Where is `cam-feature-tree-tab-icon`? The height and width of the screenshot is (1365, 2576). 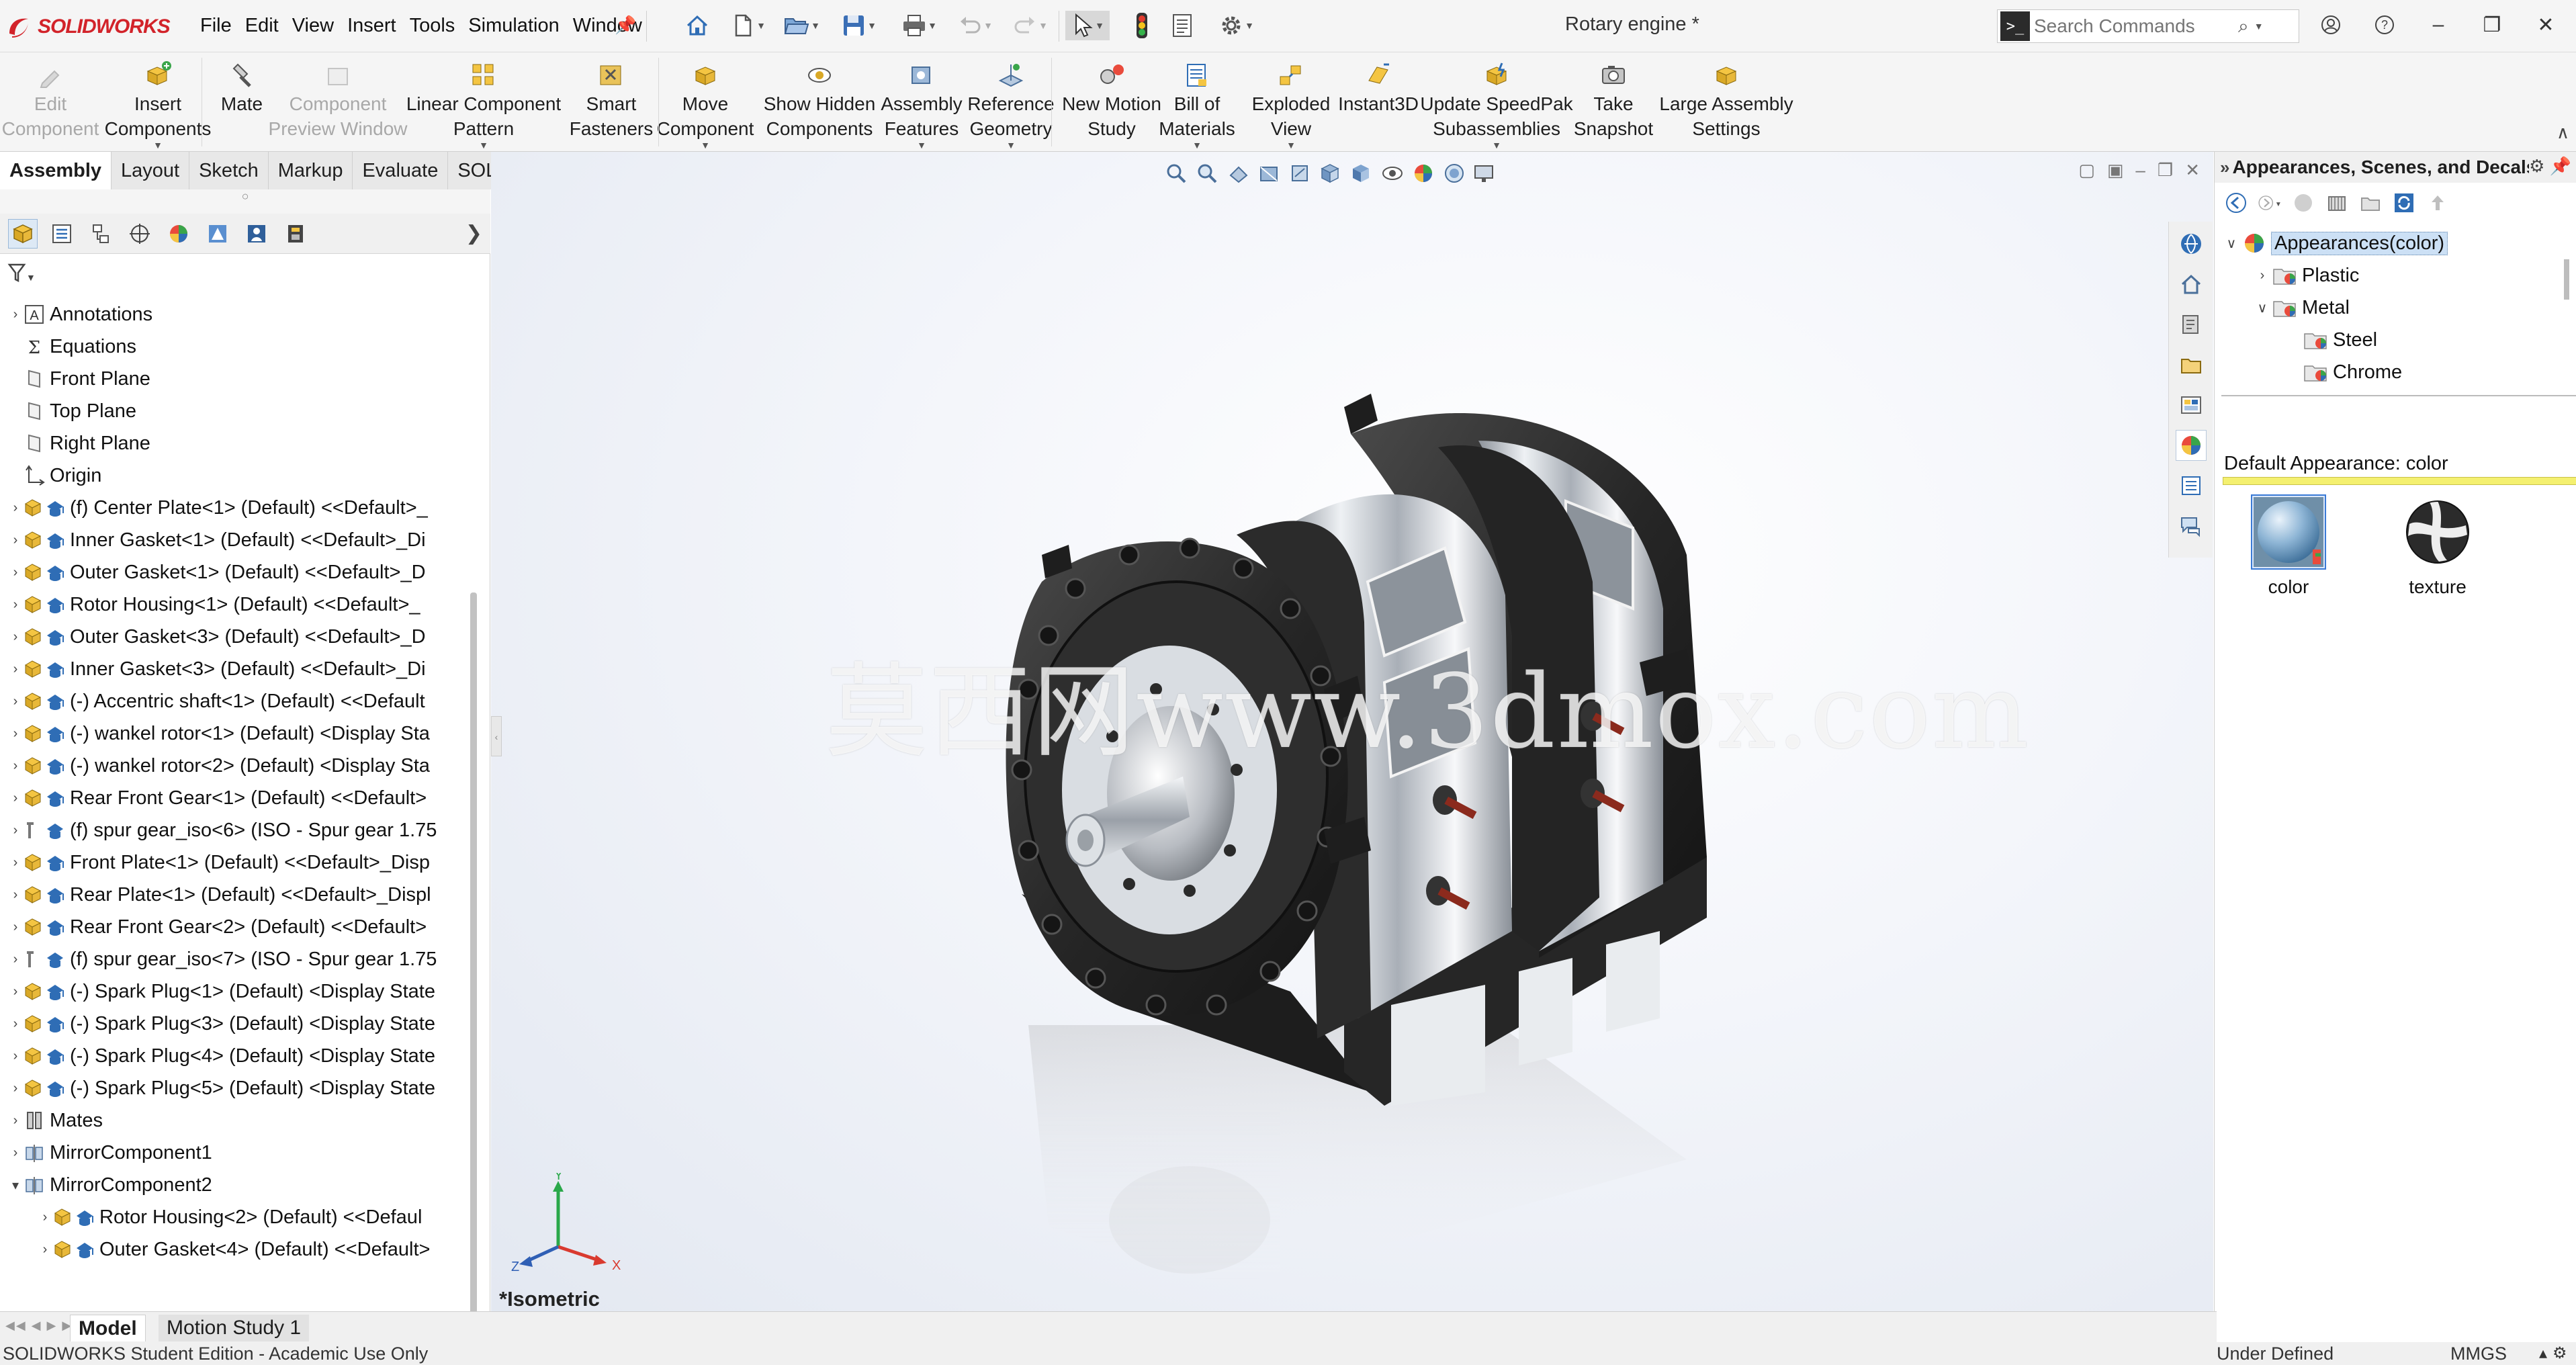 cam-feature-tree-tab-icon is located at coordinates (218, 234).